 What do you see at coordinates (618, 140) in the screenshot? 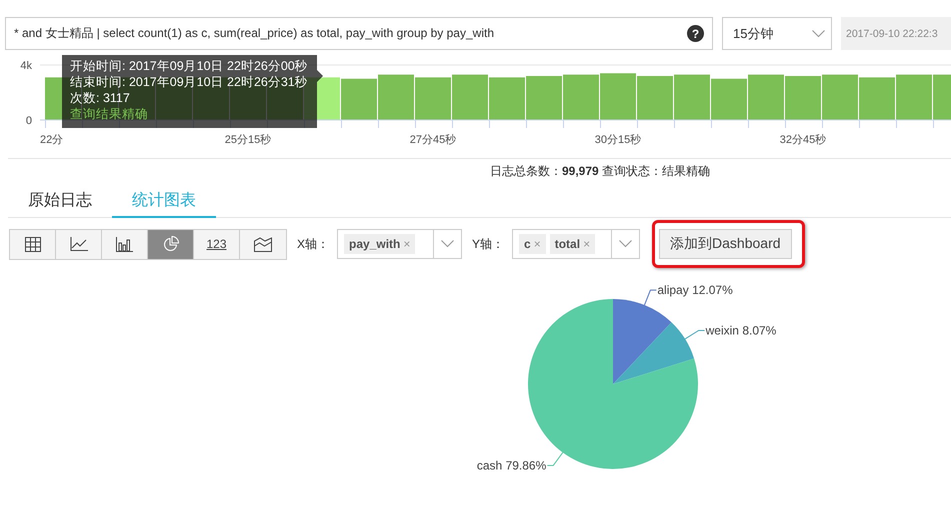
I see `axis-label: 30分15秒` at bounding box center [618, 140].